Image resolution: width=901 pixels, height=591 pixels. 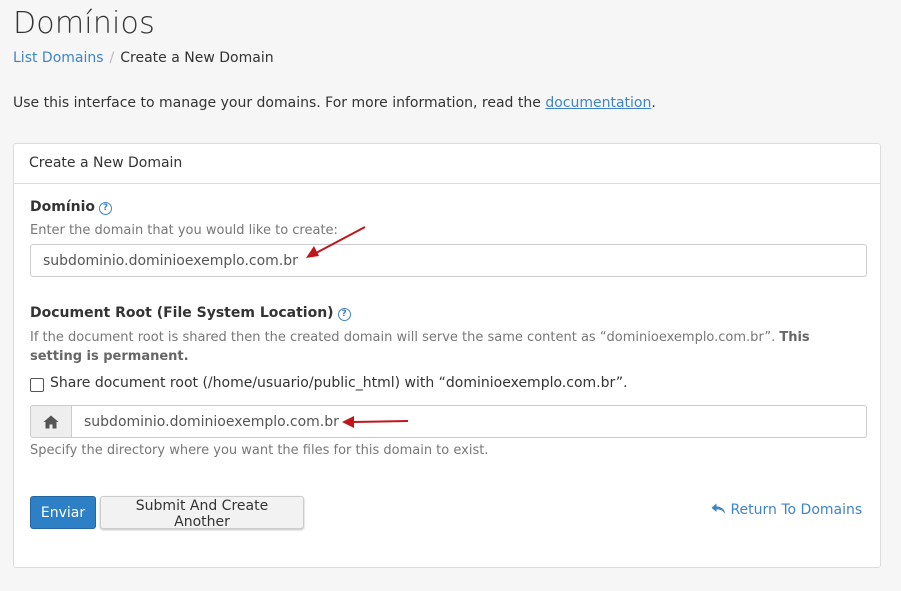 I want to click on annotation-arrow-docroot, so click(x=375, y=422).